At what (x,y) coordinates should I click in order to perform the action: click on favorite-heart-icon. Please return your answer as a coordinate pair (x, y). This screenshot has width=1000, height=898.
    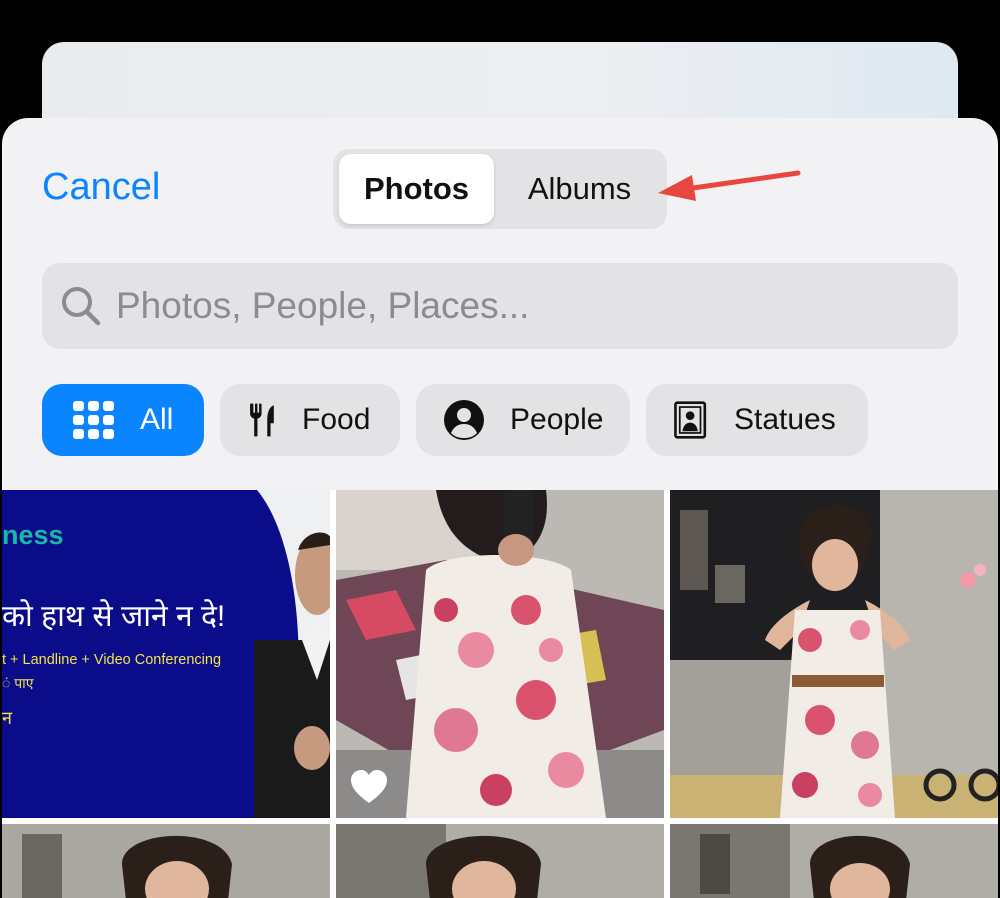
    Looking at the image, I should click on (369, 786).